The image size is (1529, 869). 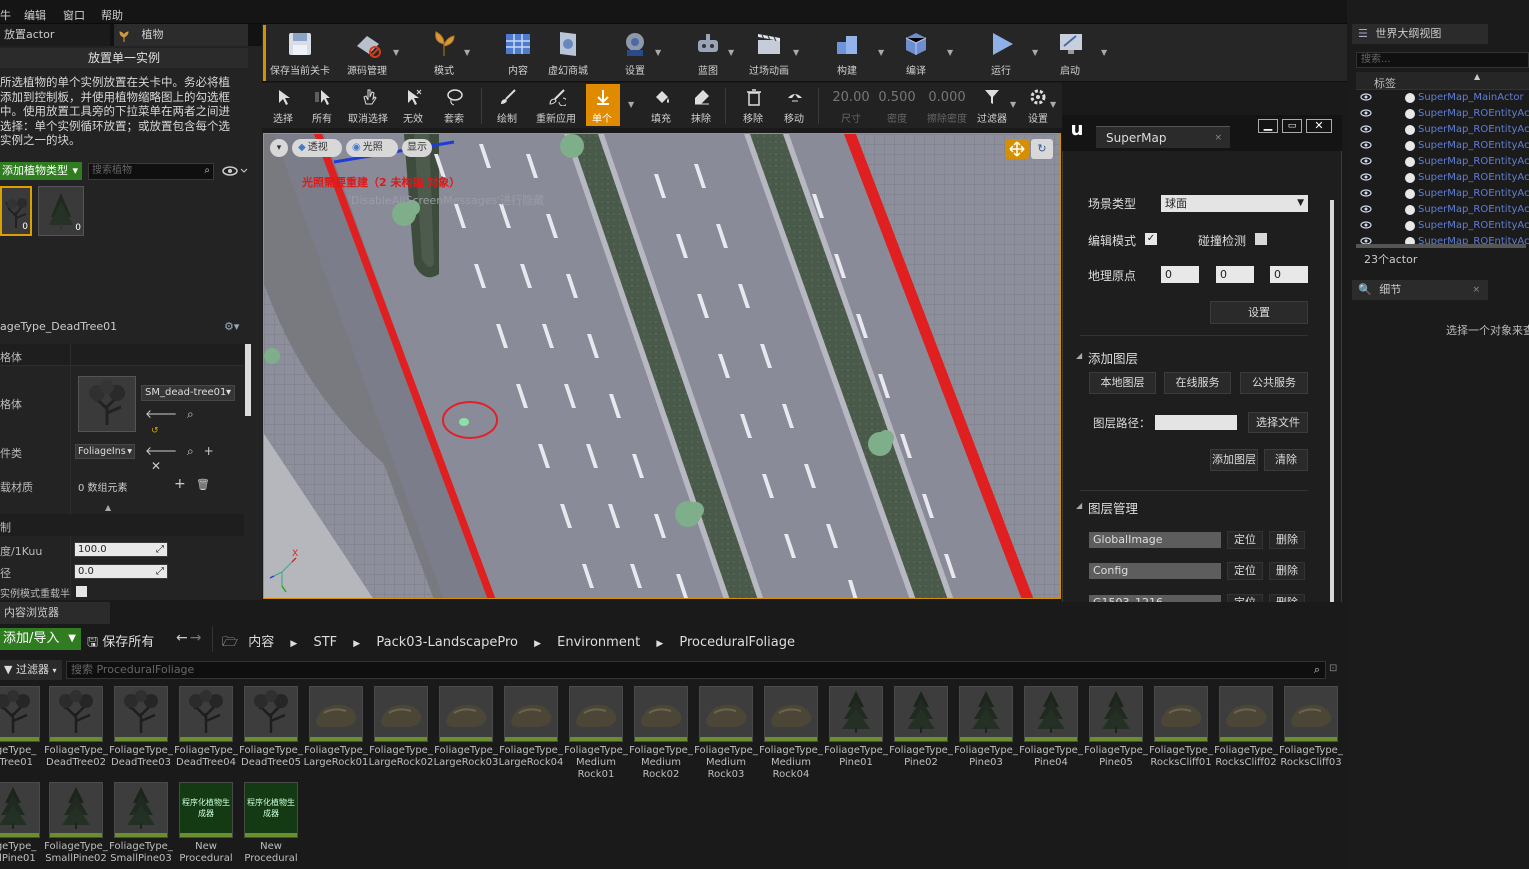 I want to click on close-icon: ✕, so click(x=156, y=466).